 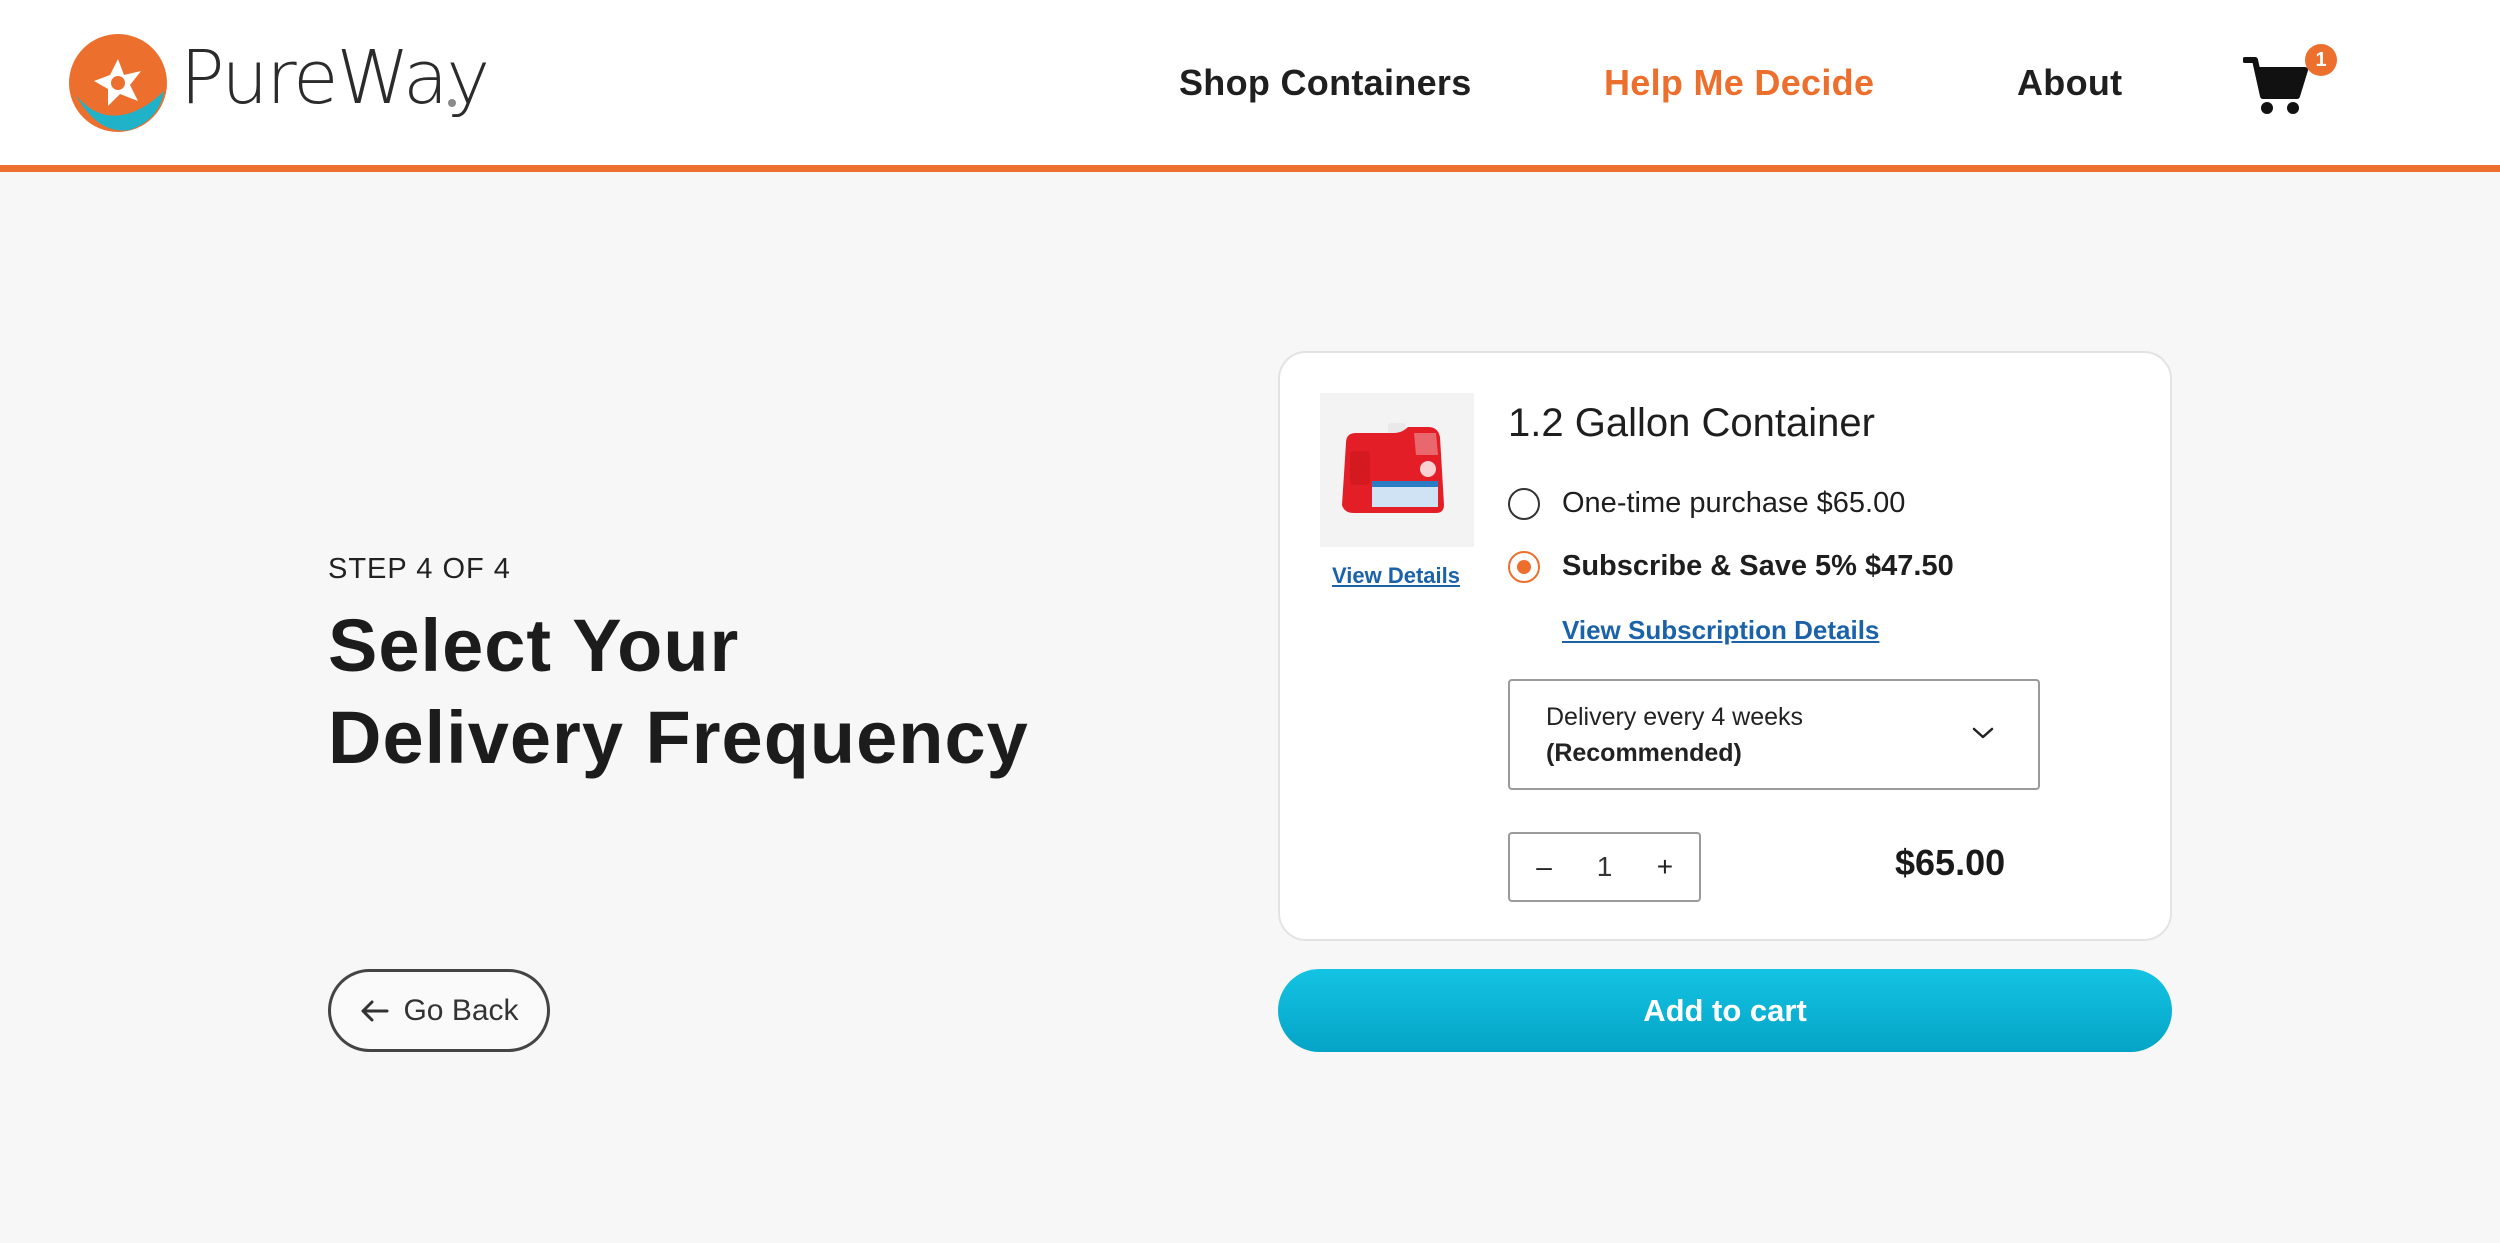 I want to click on one-time-purchase-option: One-time purchase $65.00, so click(x=1706, y=503).